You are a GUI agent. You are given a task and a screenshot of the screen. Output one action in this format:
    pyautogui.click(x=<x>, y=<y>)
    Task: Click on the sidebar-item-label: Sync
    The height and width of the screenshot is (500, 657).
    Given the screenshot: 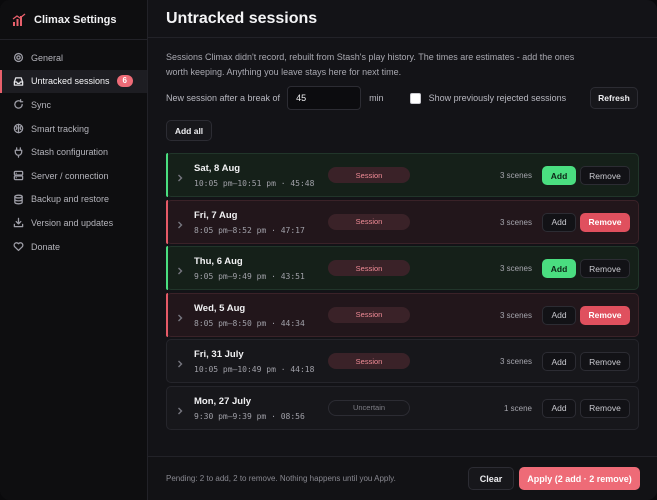 What is the action you would take?
    pyautogui.click(x=41, y=104)
    